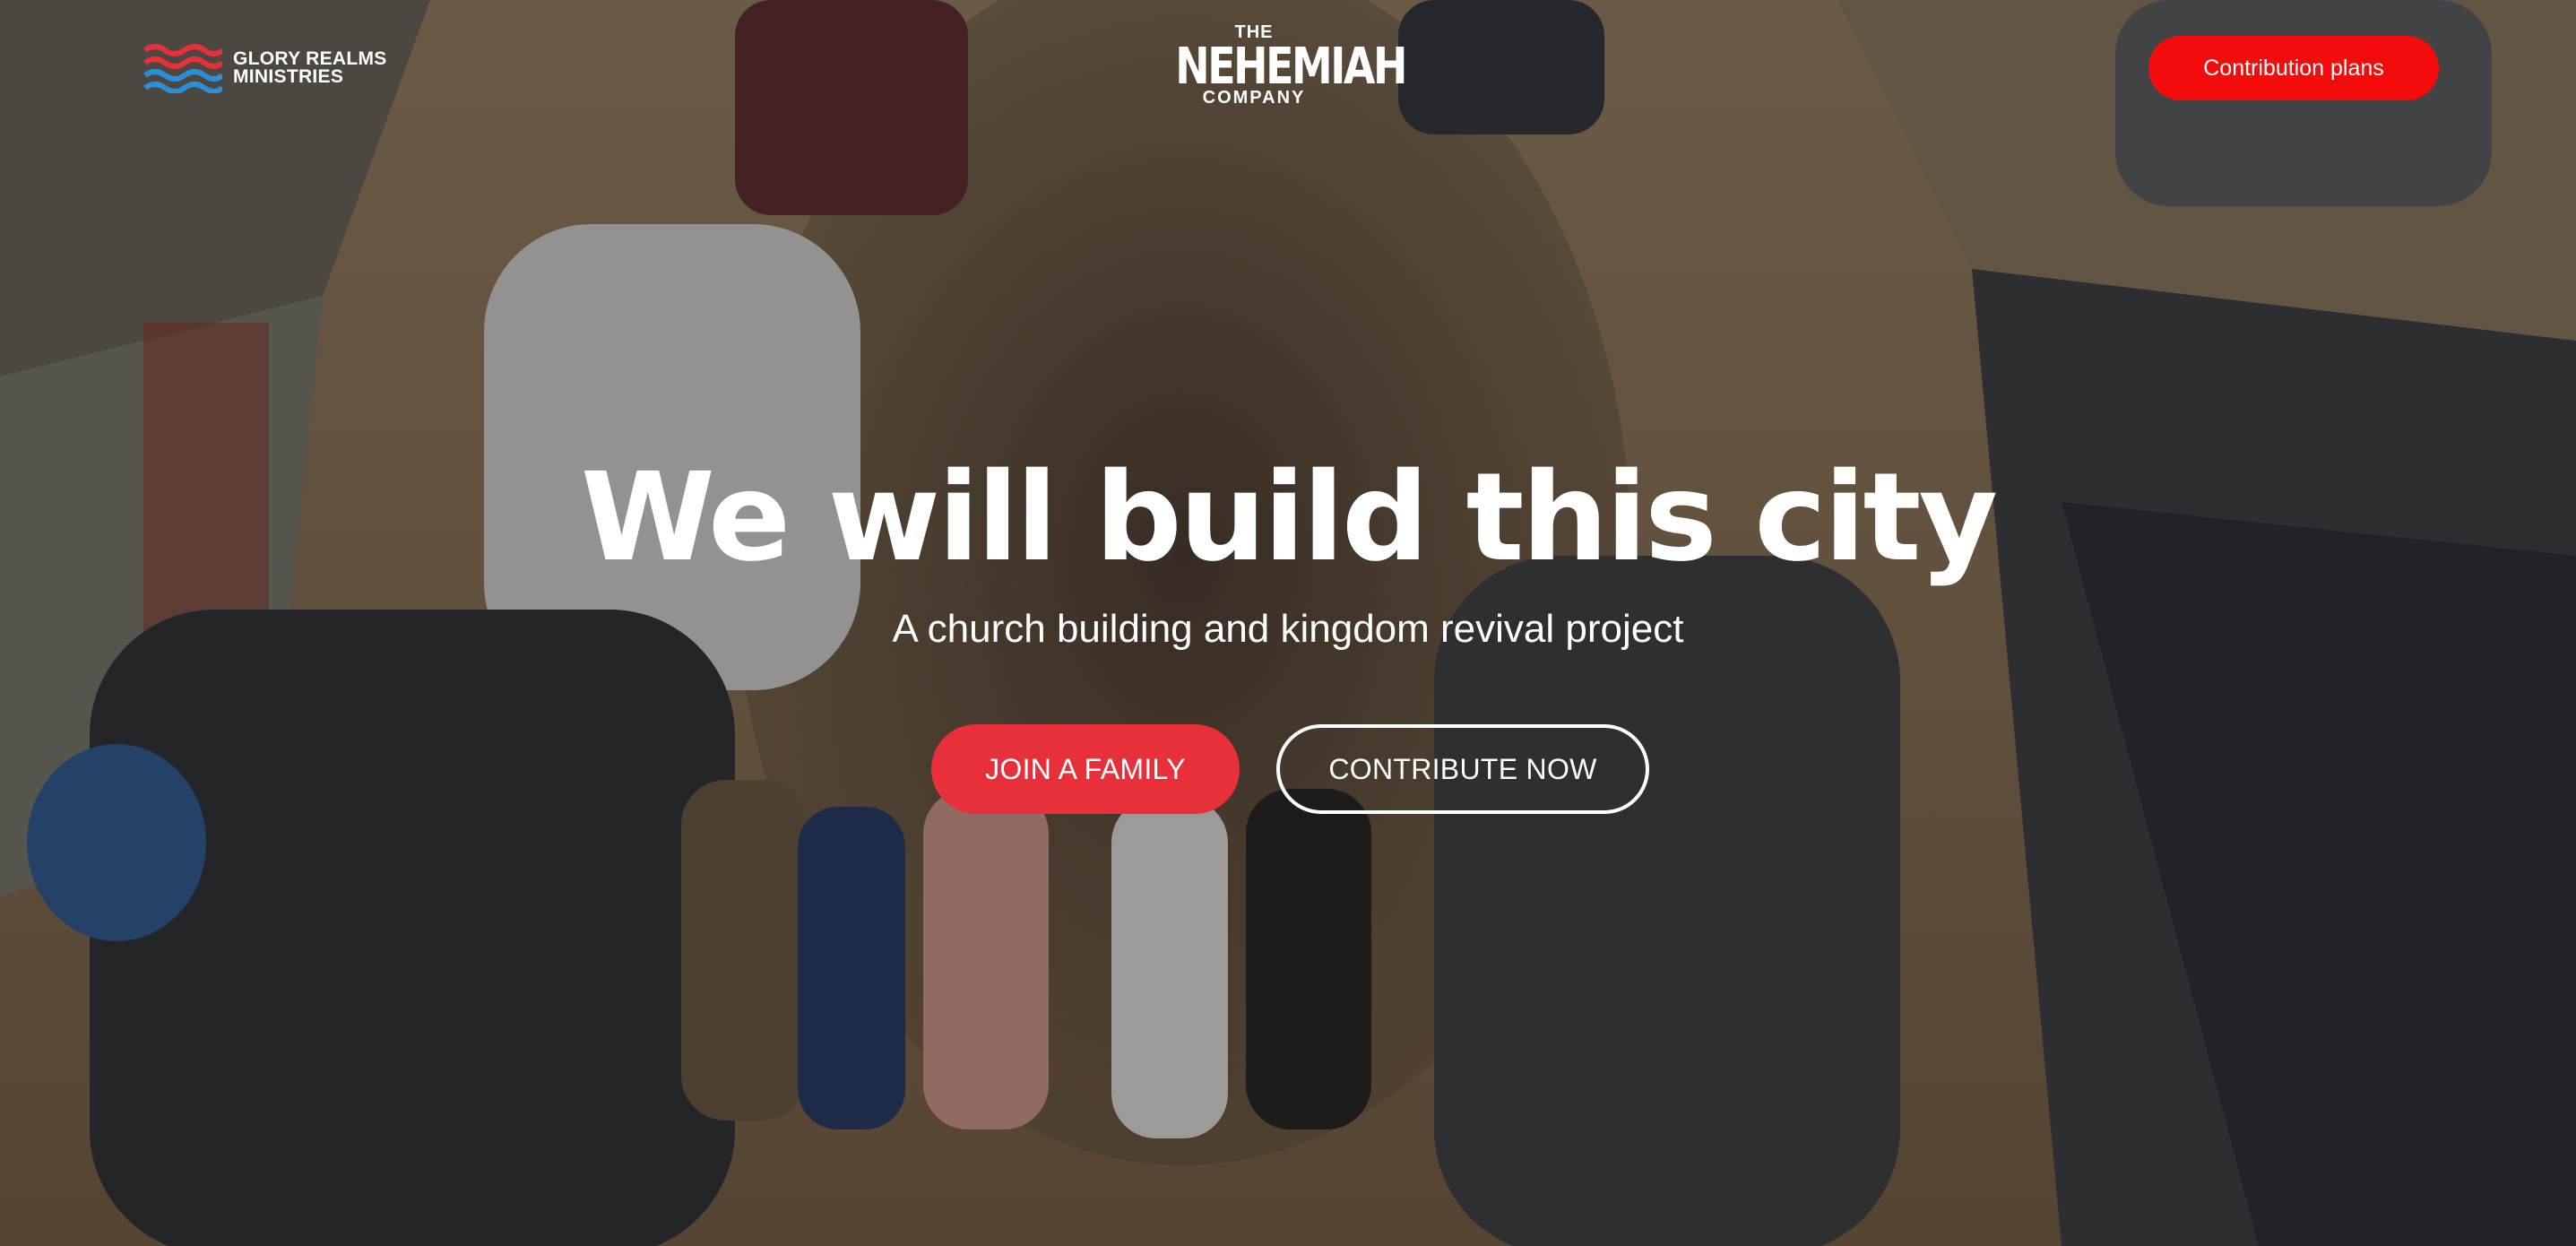  Describe the element at coordinates (1085, 769) in the screenshot. I see `join-a-family-button: JOIN A FAMILY` at that location.